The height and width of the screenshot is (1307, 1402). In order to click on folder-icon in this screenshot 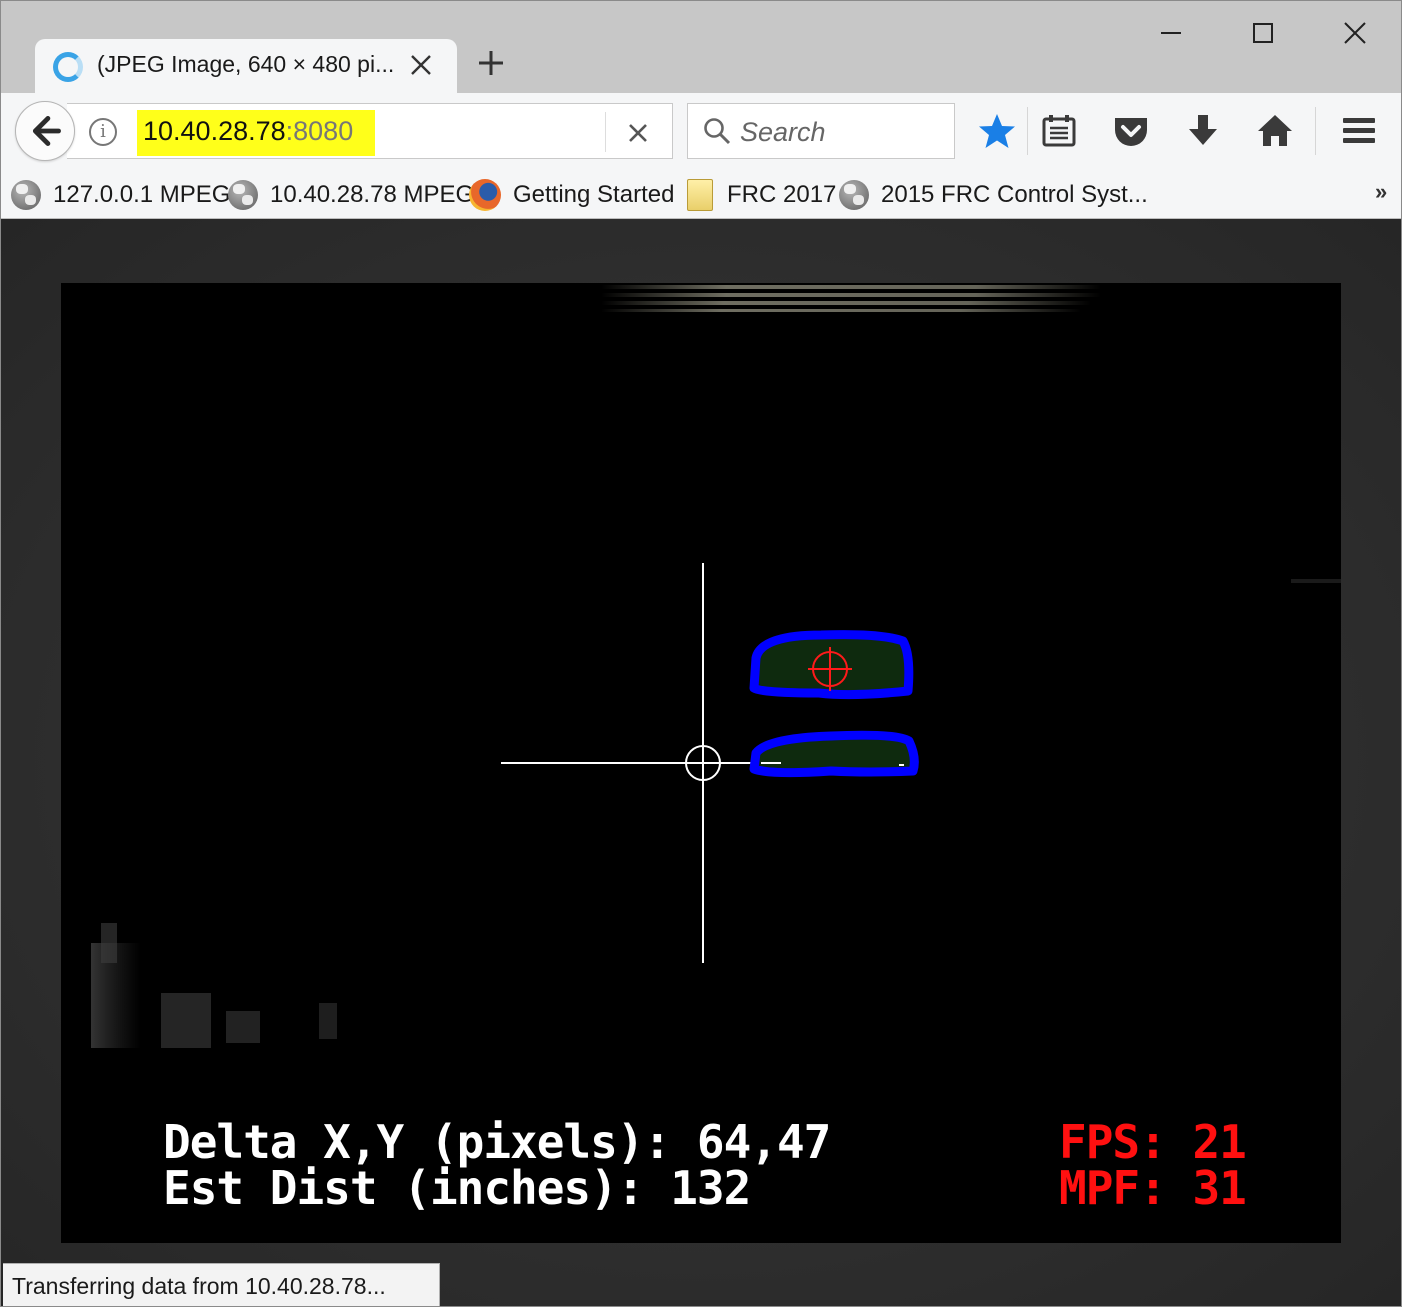, I will do `click(700, 195)`.